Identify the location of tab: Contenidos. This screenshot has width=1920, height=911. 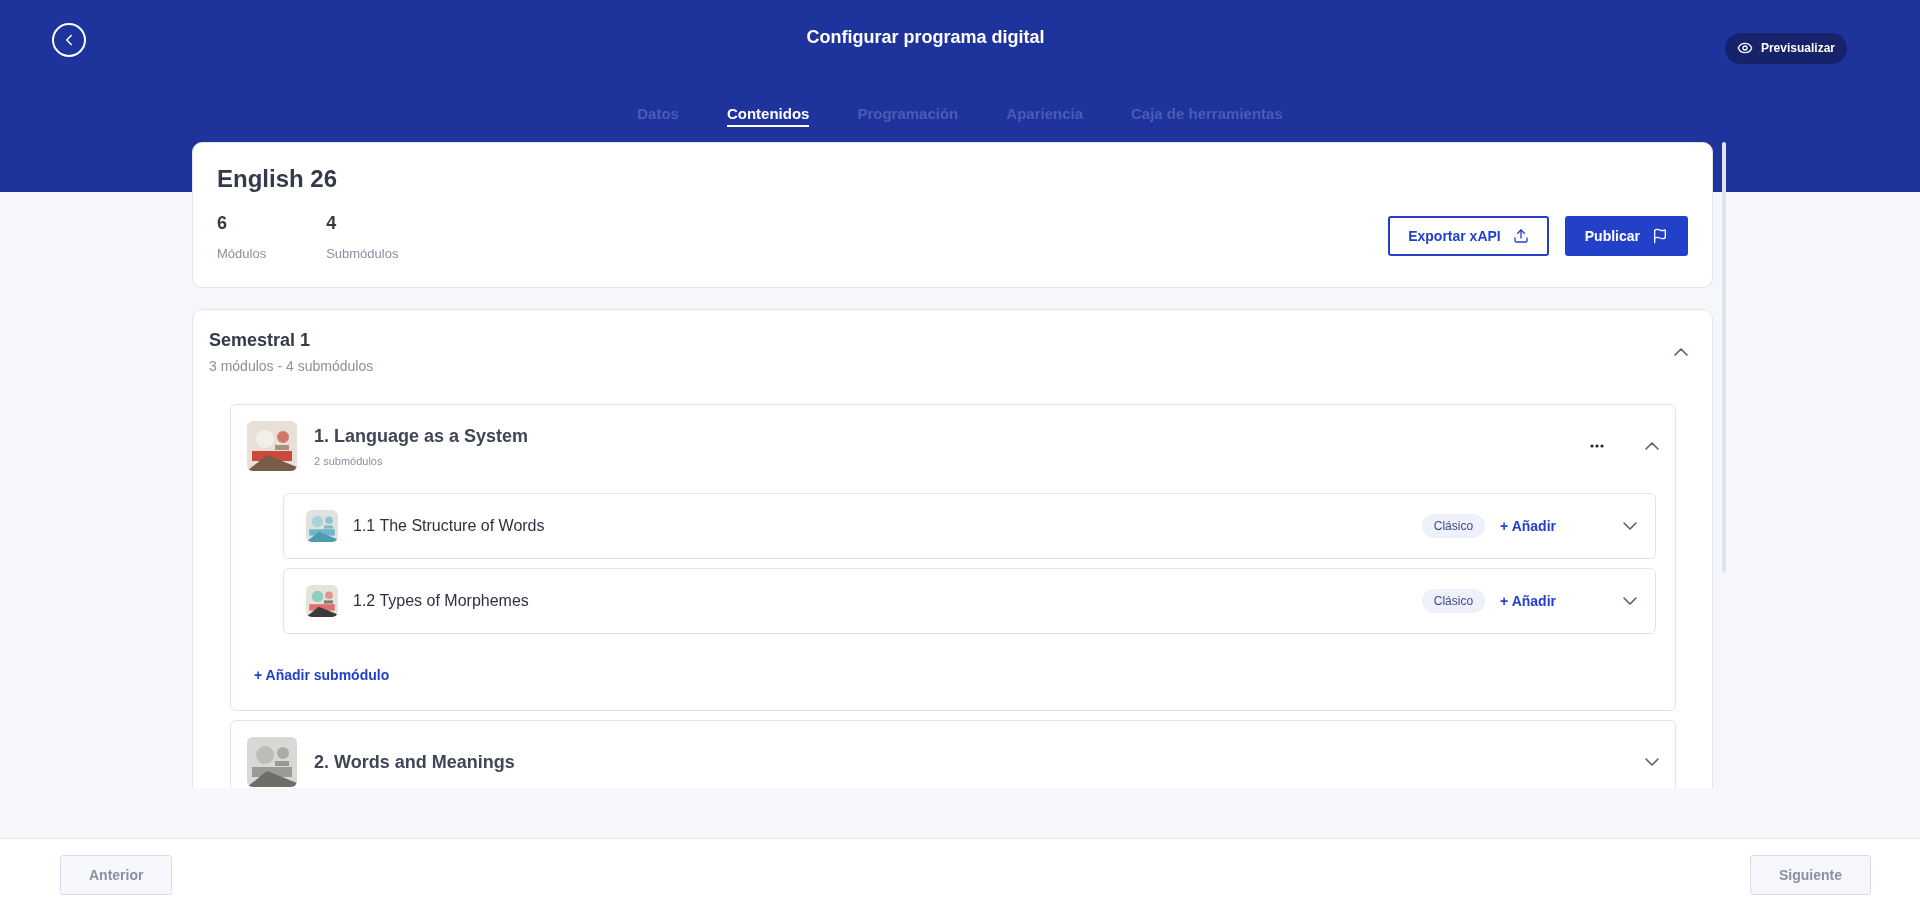
(768, 116).